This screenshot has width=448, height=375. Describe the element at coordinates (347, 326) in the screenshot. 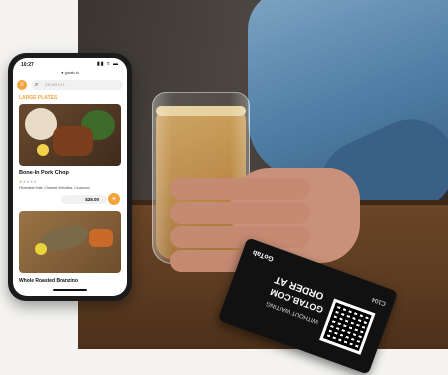

I see `qr-code-icon` at that location.